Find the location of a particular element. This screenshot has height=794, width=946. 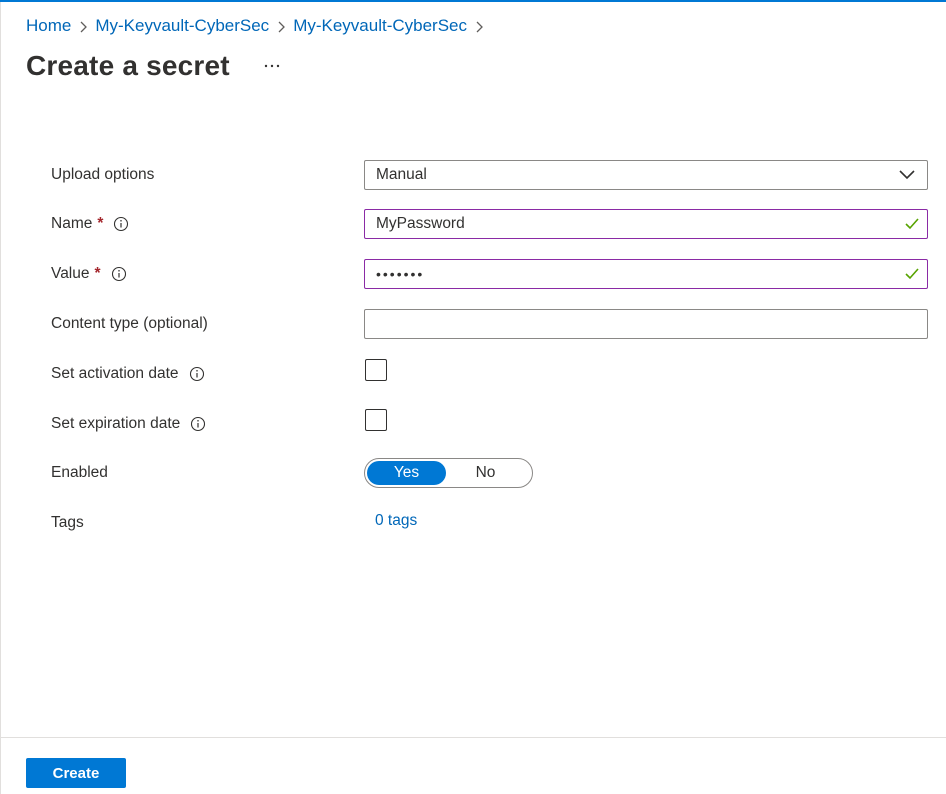

title-row: Create a secret is located at coordinates (155, 66).